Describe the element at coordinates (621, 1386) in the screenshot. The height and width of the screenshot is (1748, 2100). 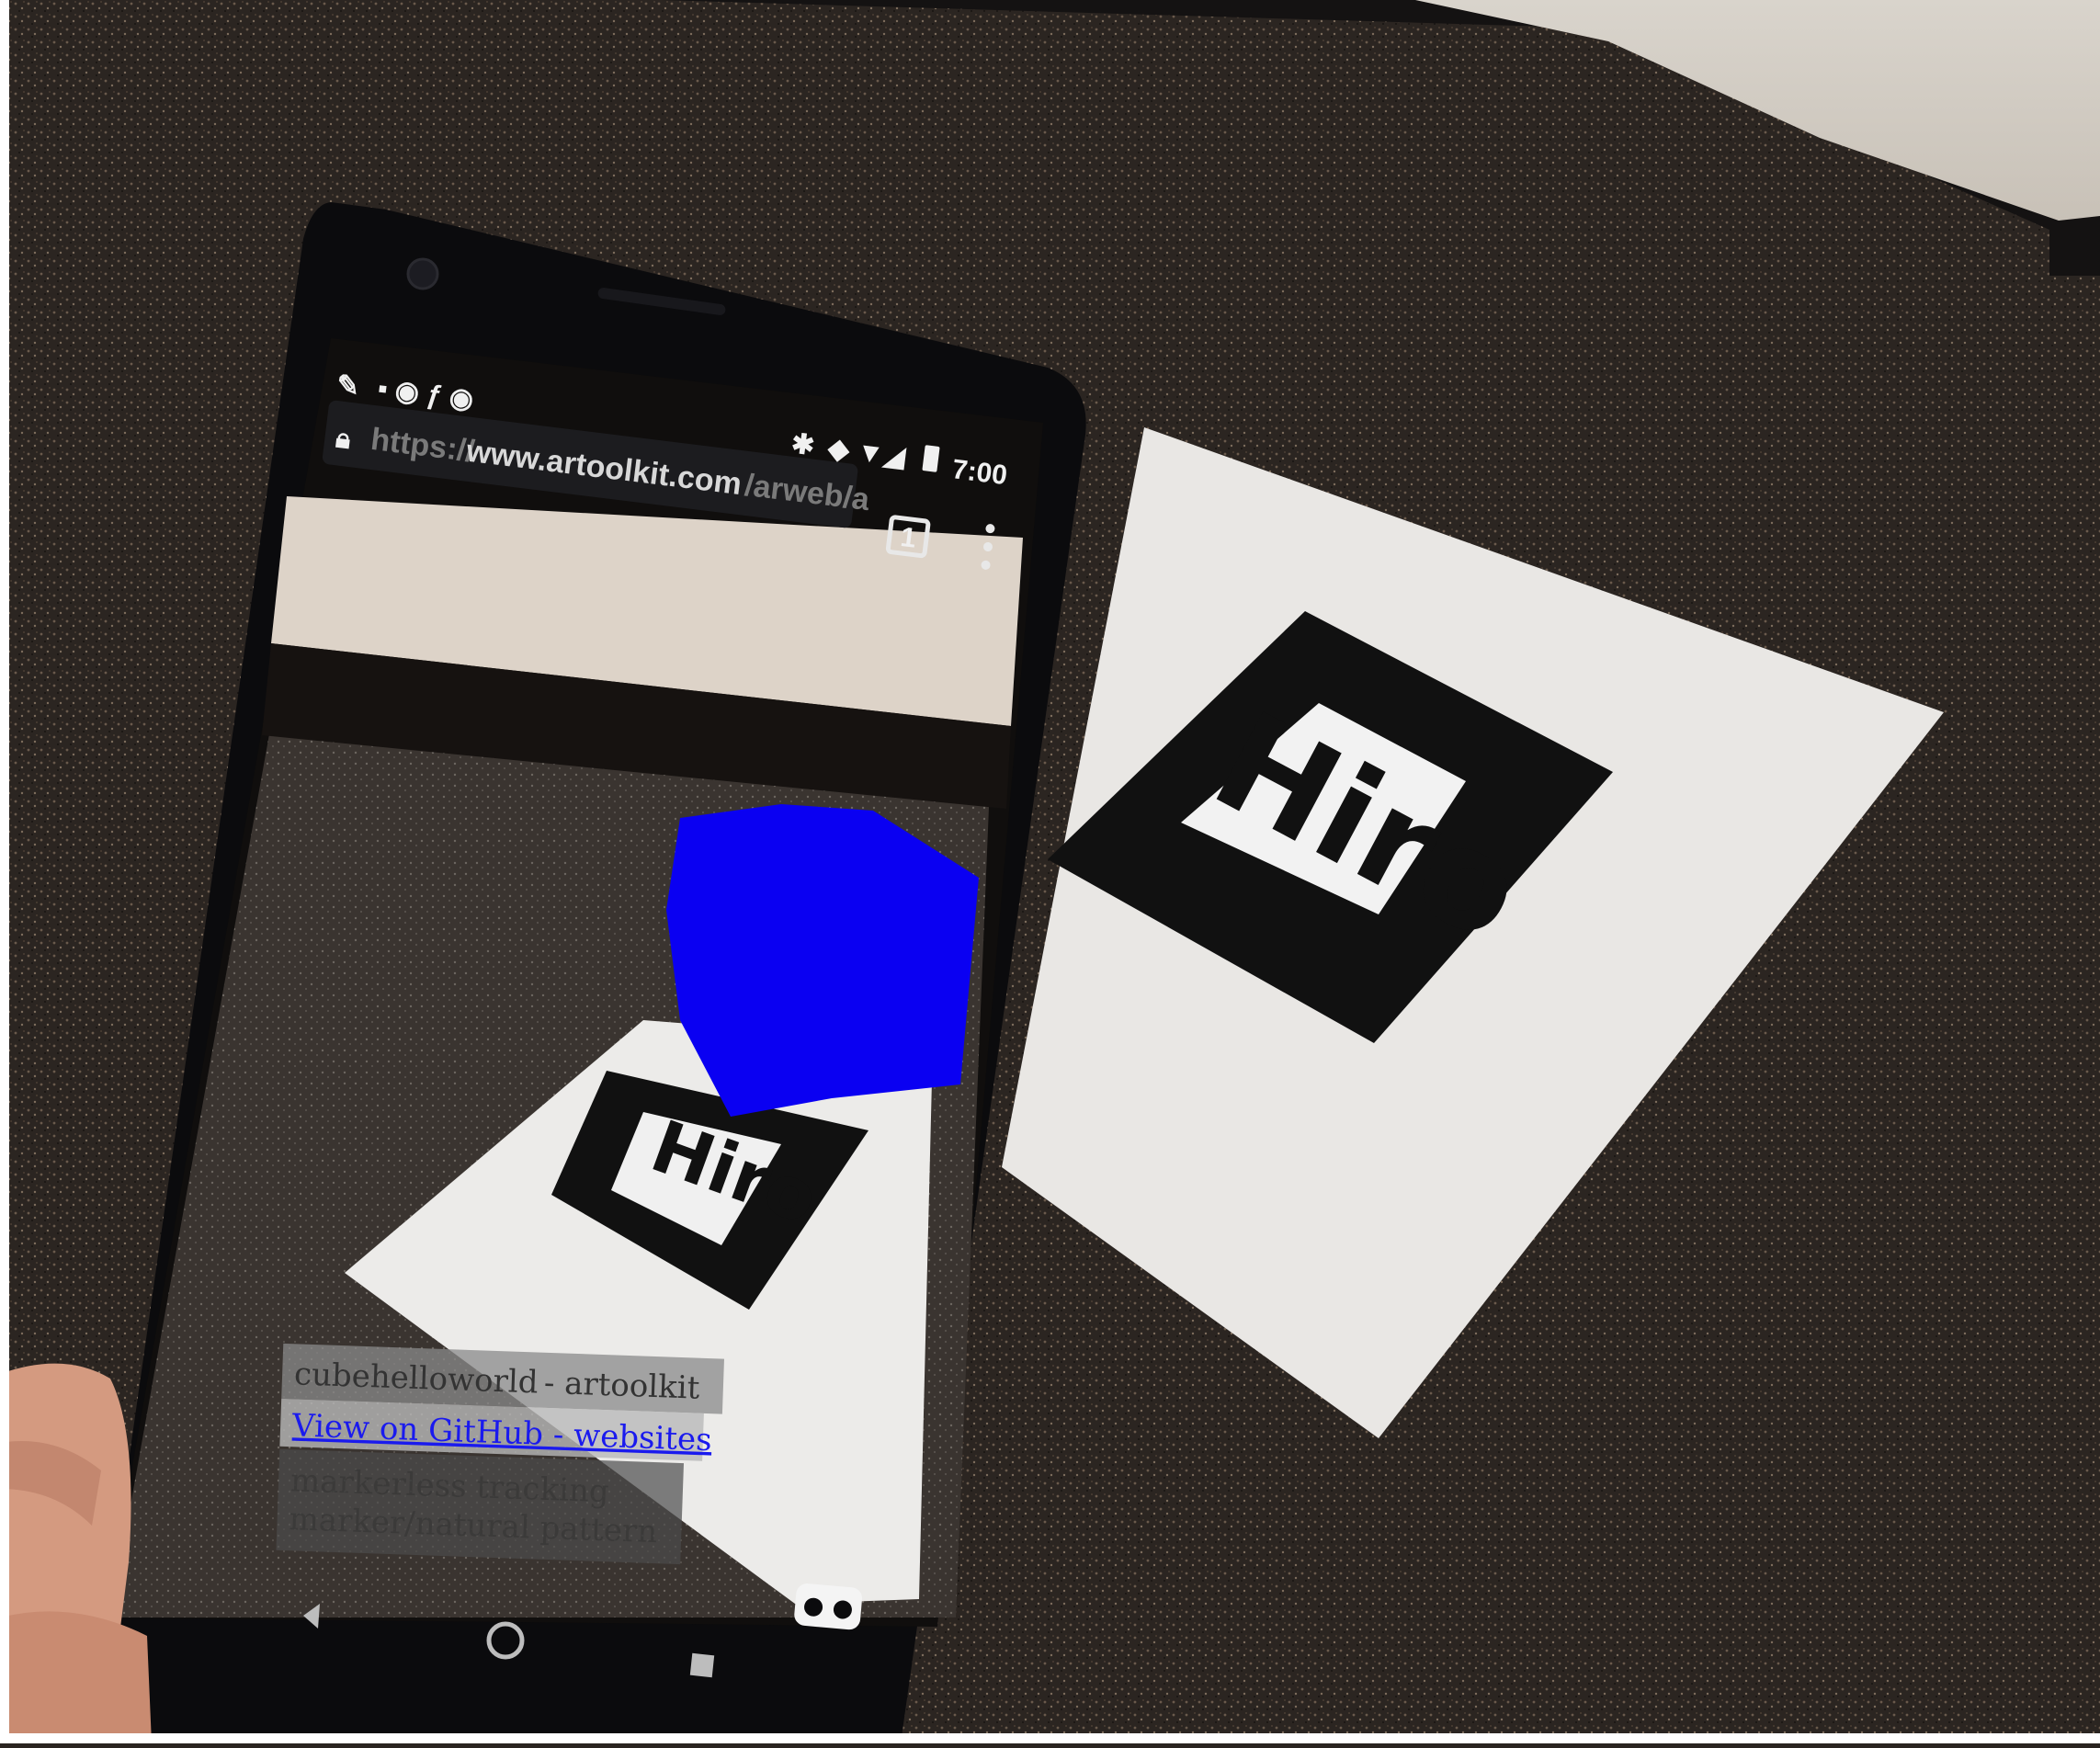
I see `overlay-title-suffix: - artoolkit` at that location.